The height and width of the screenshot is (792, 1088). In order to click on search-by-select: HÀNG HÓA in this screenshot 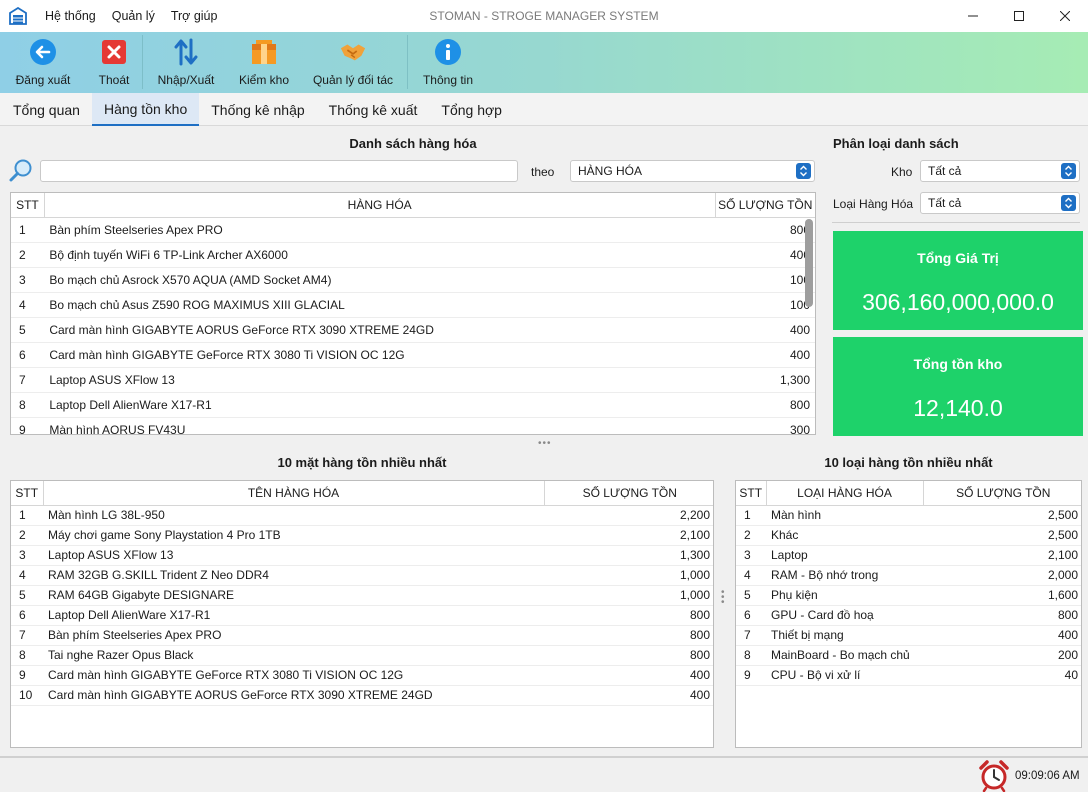, I will do `click(692, 171)`.